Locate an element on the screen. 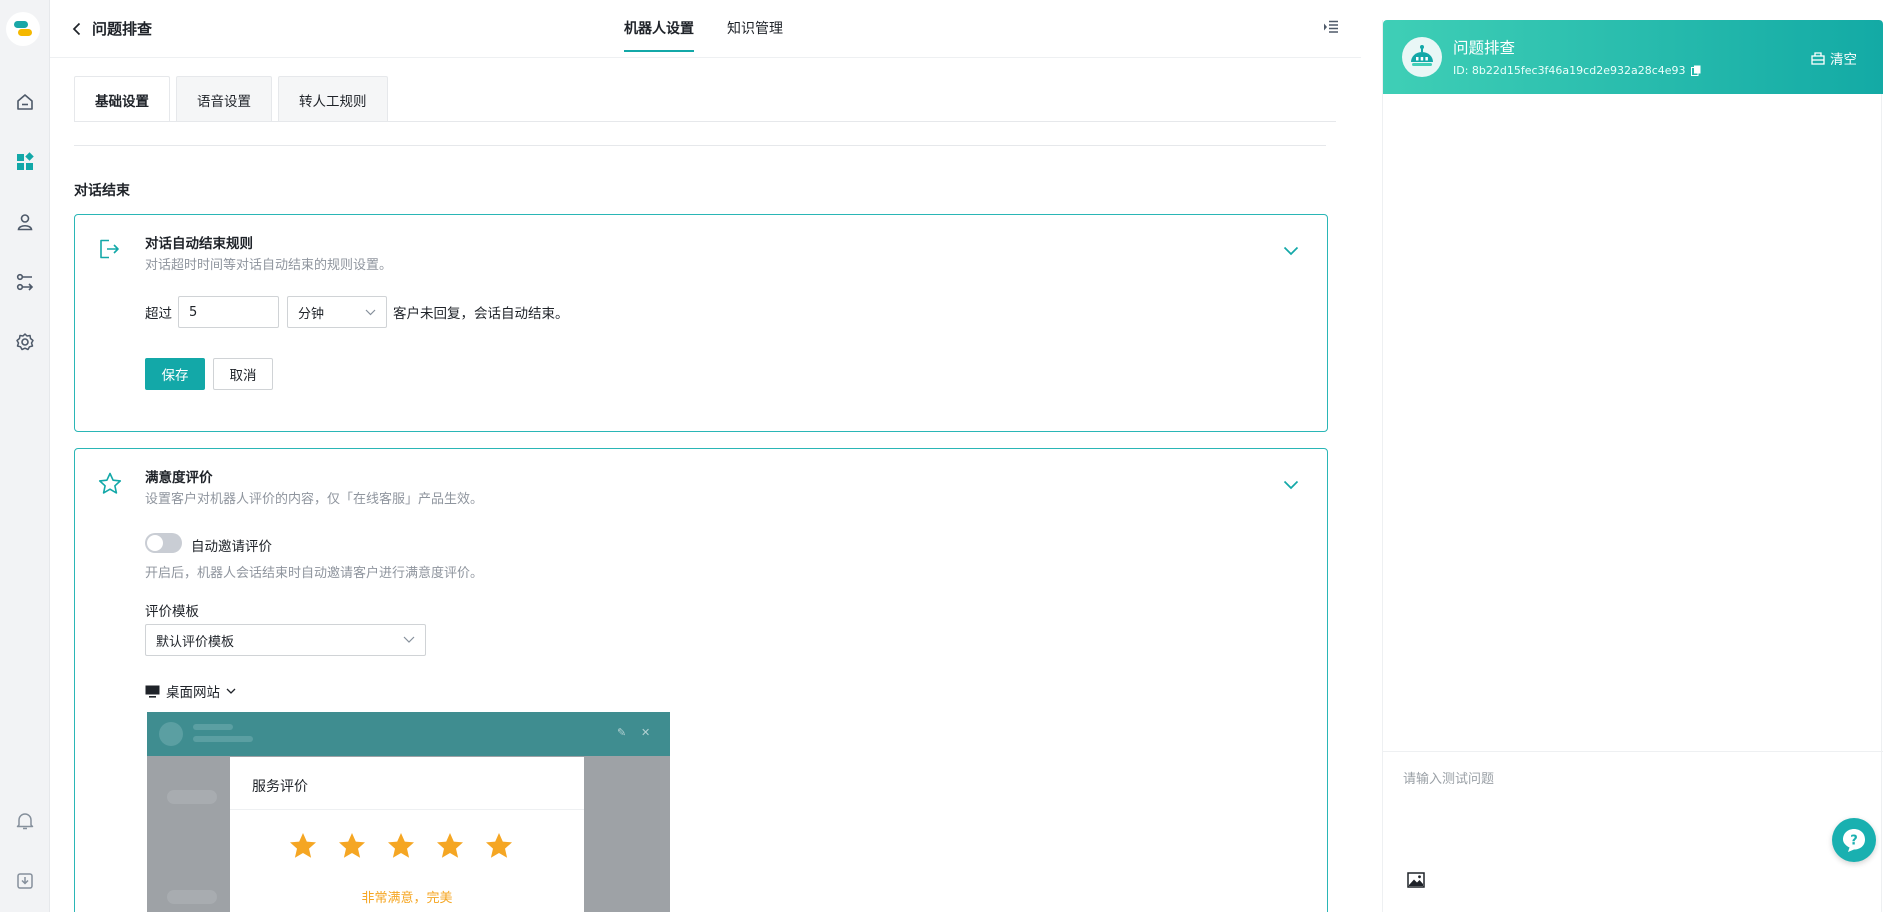  device-label: 桌面网站 is located at coordinates (193, 693).